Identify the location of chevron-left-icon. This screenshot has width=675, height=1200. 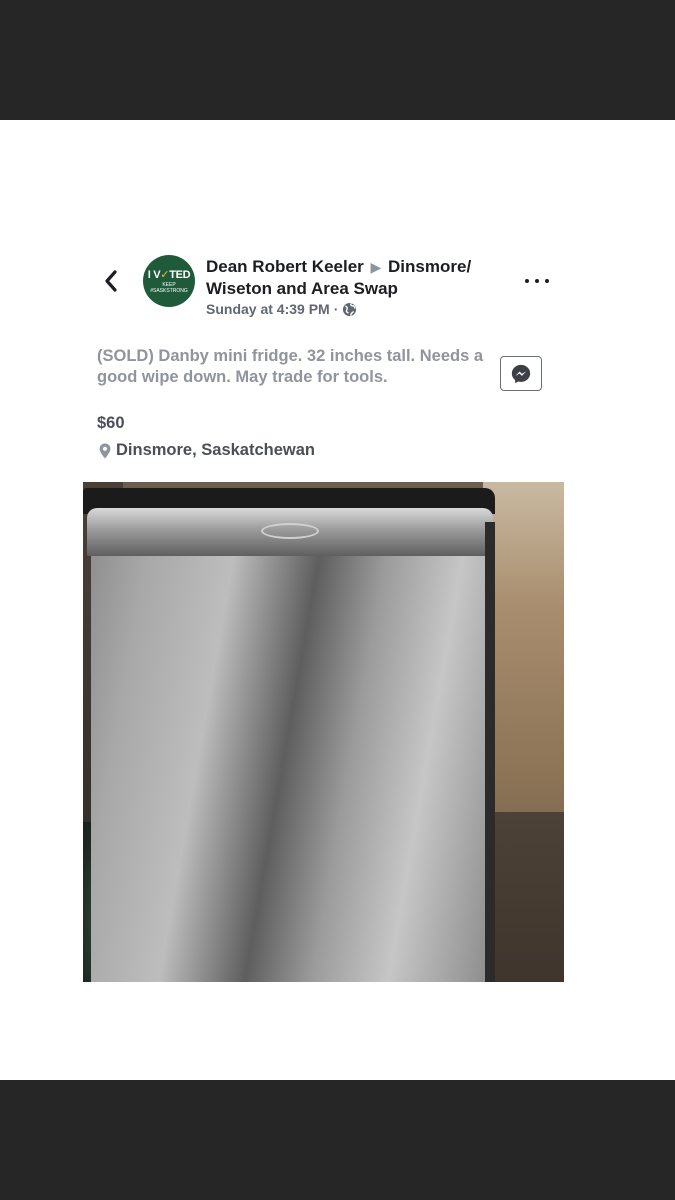
(111, 281).